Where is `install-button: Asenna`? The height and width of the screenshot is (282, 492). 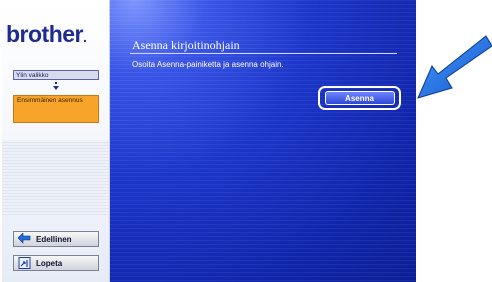
install-button: Asenna is located at coordinates (359, 98).